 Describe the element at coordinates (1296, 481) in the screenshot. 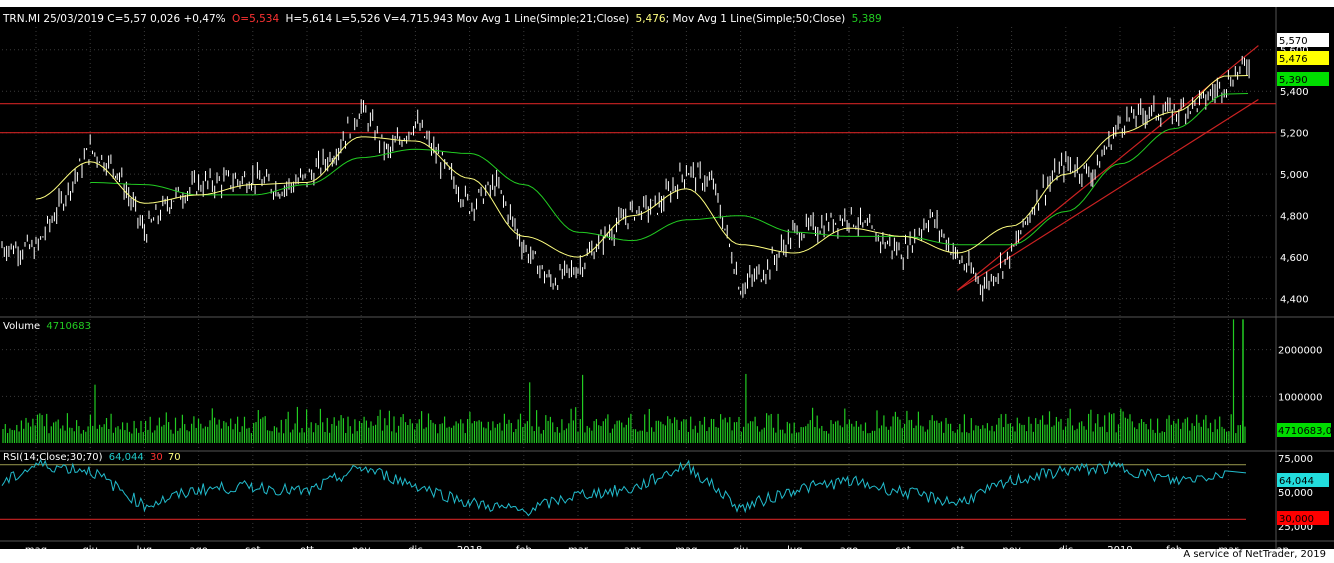

I see `rsi-badge: 64,044` at that location.